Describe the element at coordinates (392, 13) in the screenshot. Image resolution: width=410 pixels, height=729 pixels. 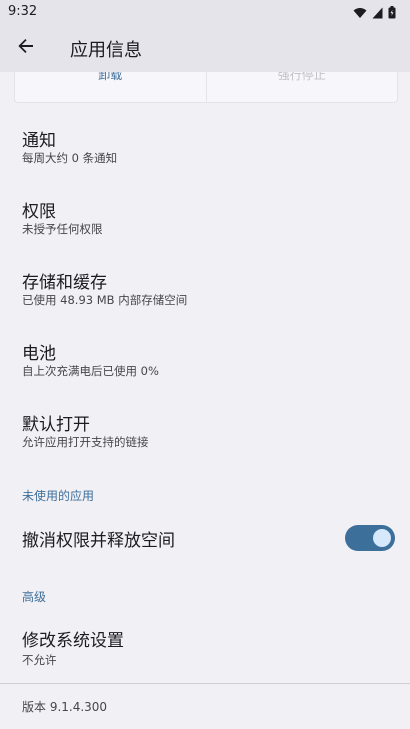
I see `battery-icon` at that location.